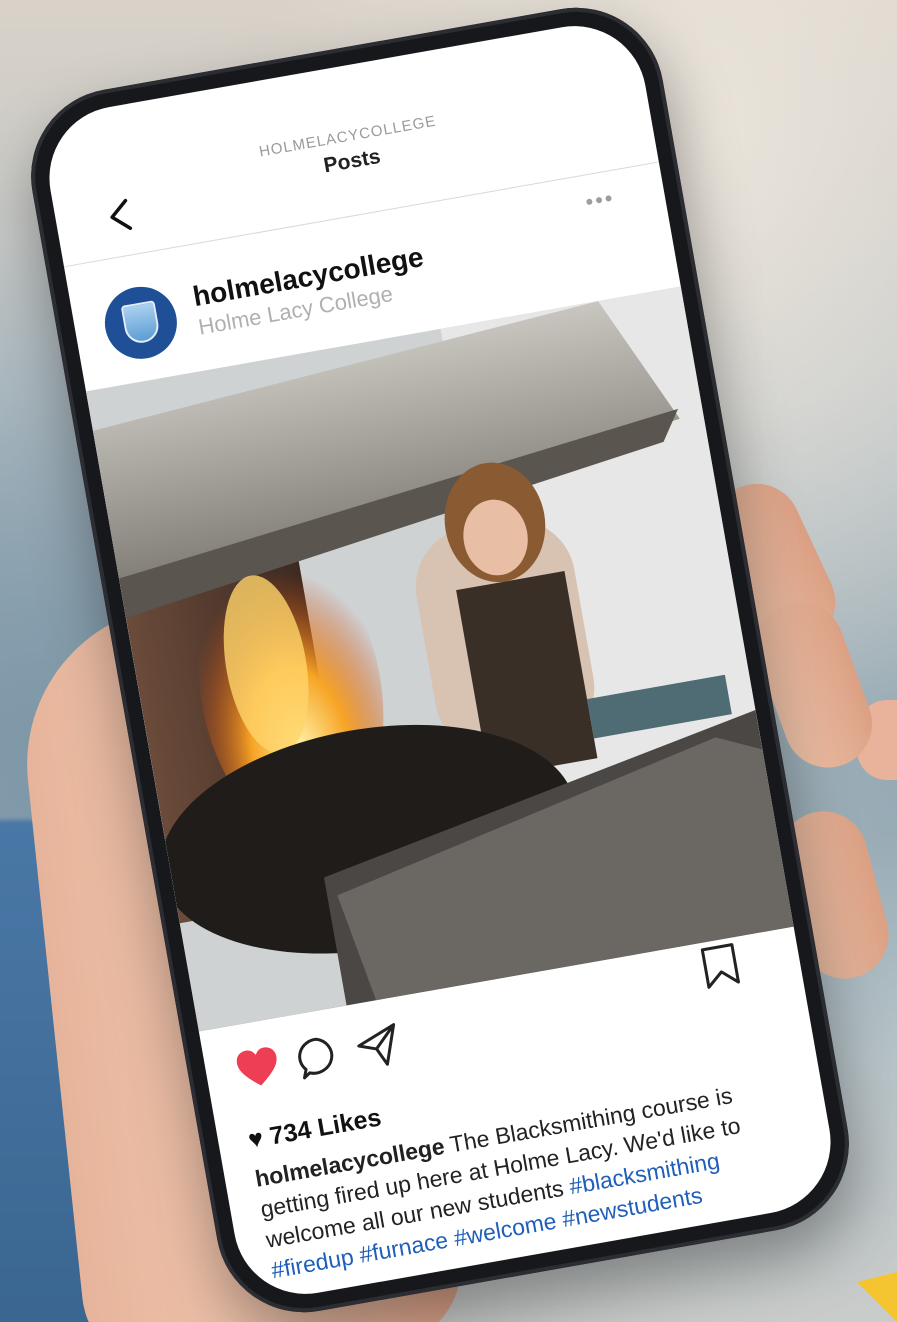  I want to click on background-shirt, so click(55, 1071).